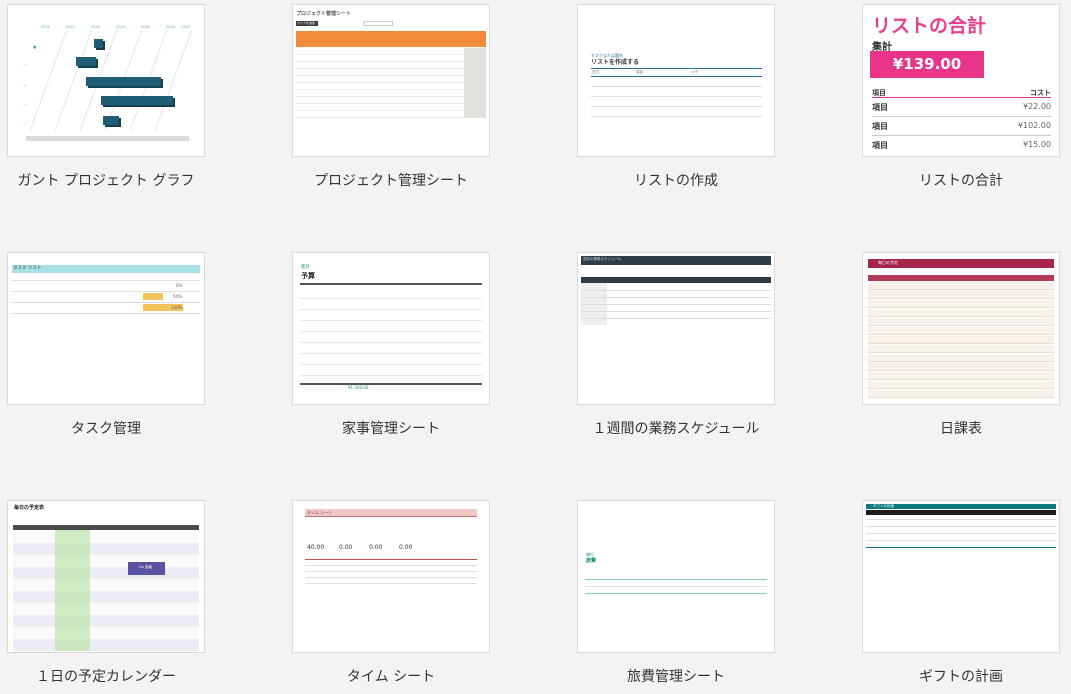 The image size is (1071, 694). Describe the element at coordinates (595, 72) in the screenshot. I see `thumb-col: 日付` at that location.